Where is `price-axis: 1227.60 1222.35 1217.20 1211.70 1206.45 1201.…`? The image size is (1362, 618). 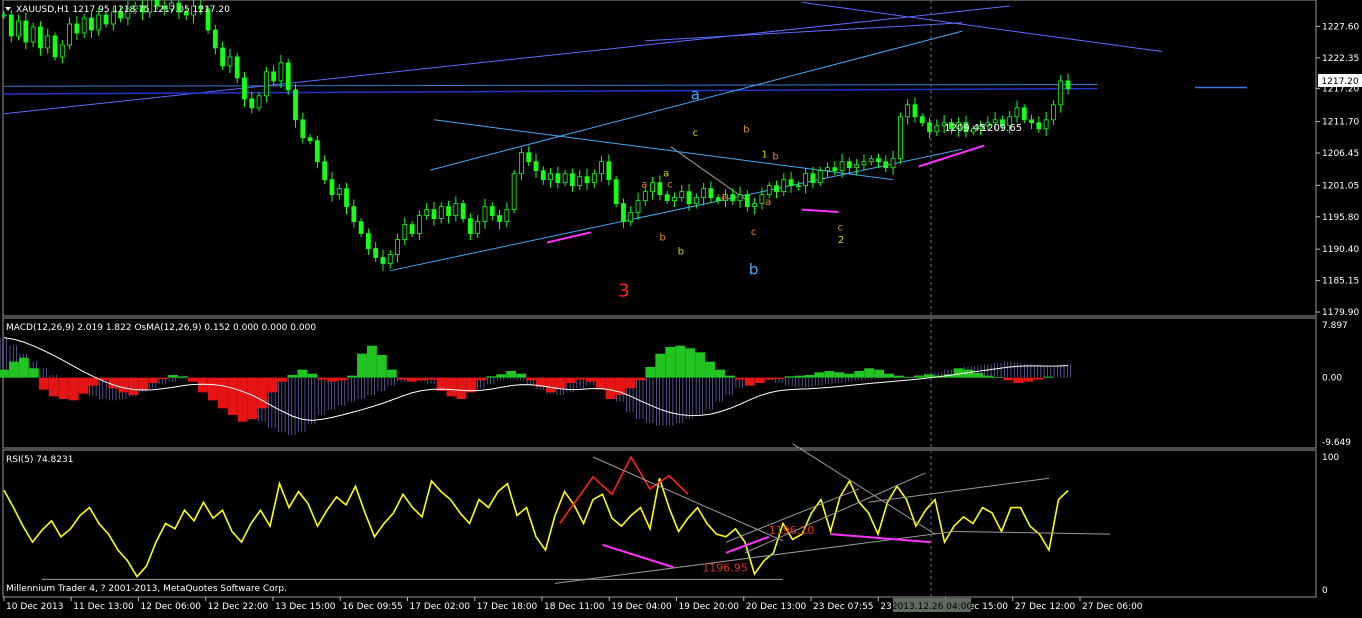 price-axis: 1227.60 1222.35 1217.20 1211.70 1206.45 1201.… is located at coordinates (1337, 170).